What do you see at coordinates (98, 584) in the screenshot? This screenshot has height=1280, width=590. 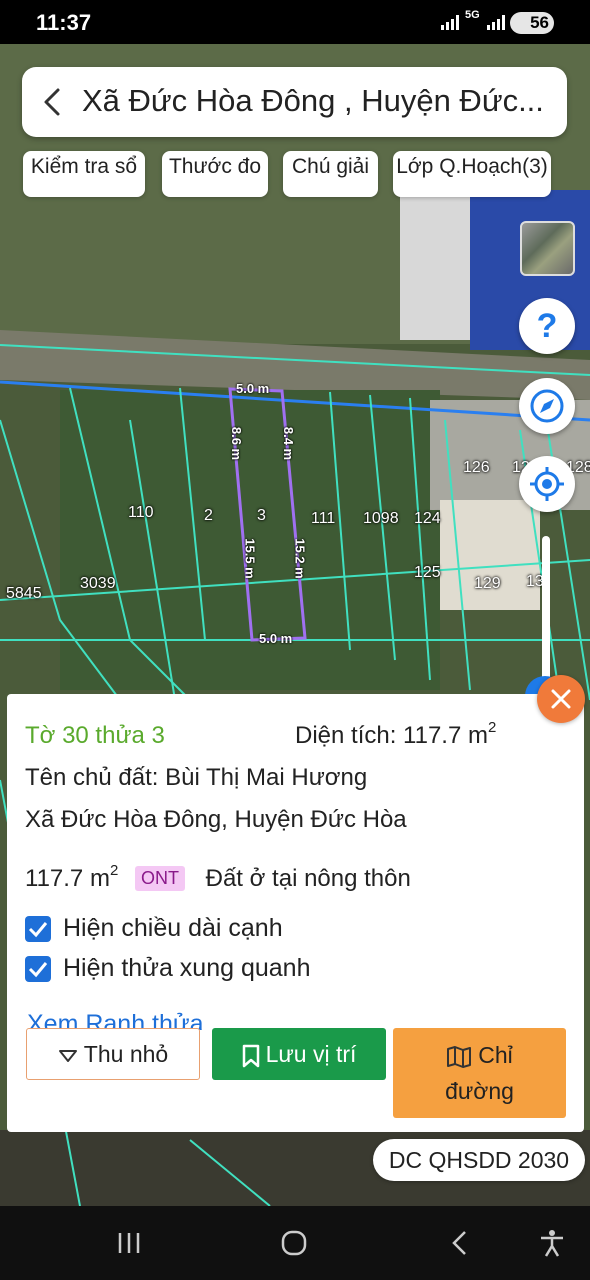 I see `parcel-number: 3039` at bounding box center [98, 584].